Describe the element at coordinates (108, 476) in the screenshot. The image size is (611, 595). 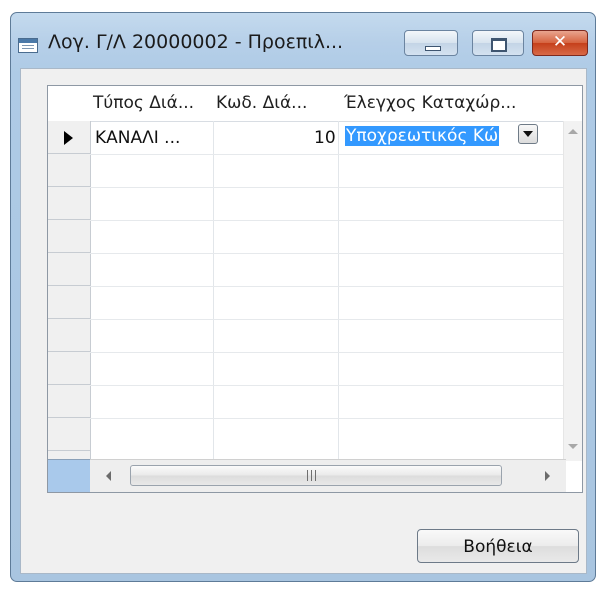
I see `scroll-left-icon` at that location.